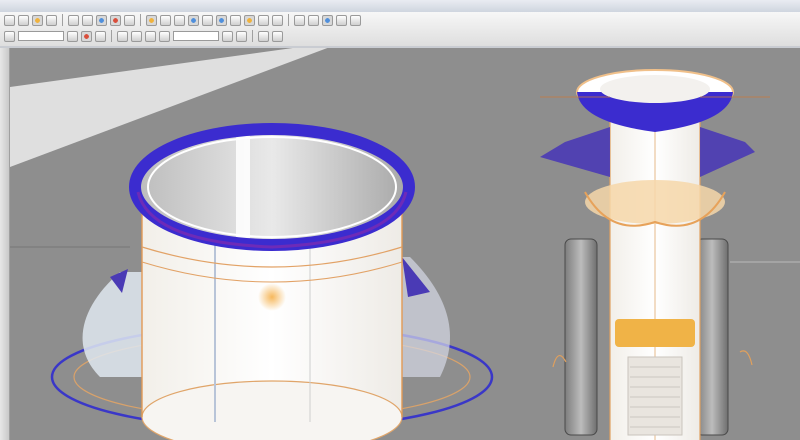  I want to click on configuration-field, so click(41, 36).